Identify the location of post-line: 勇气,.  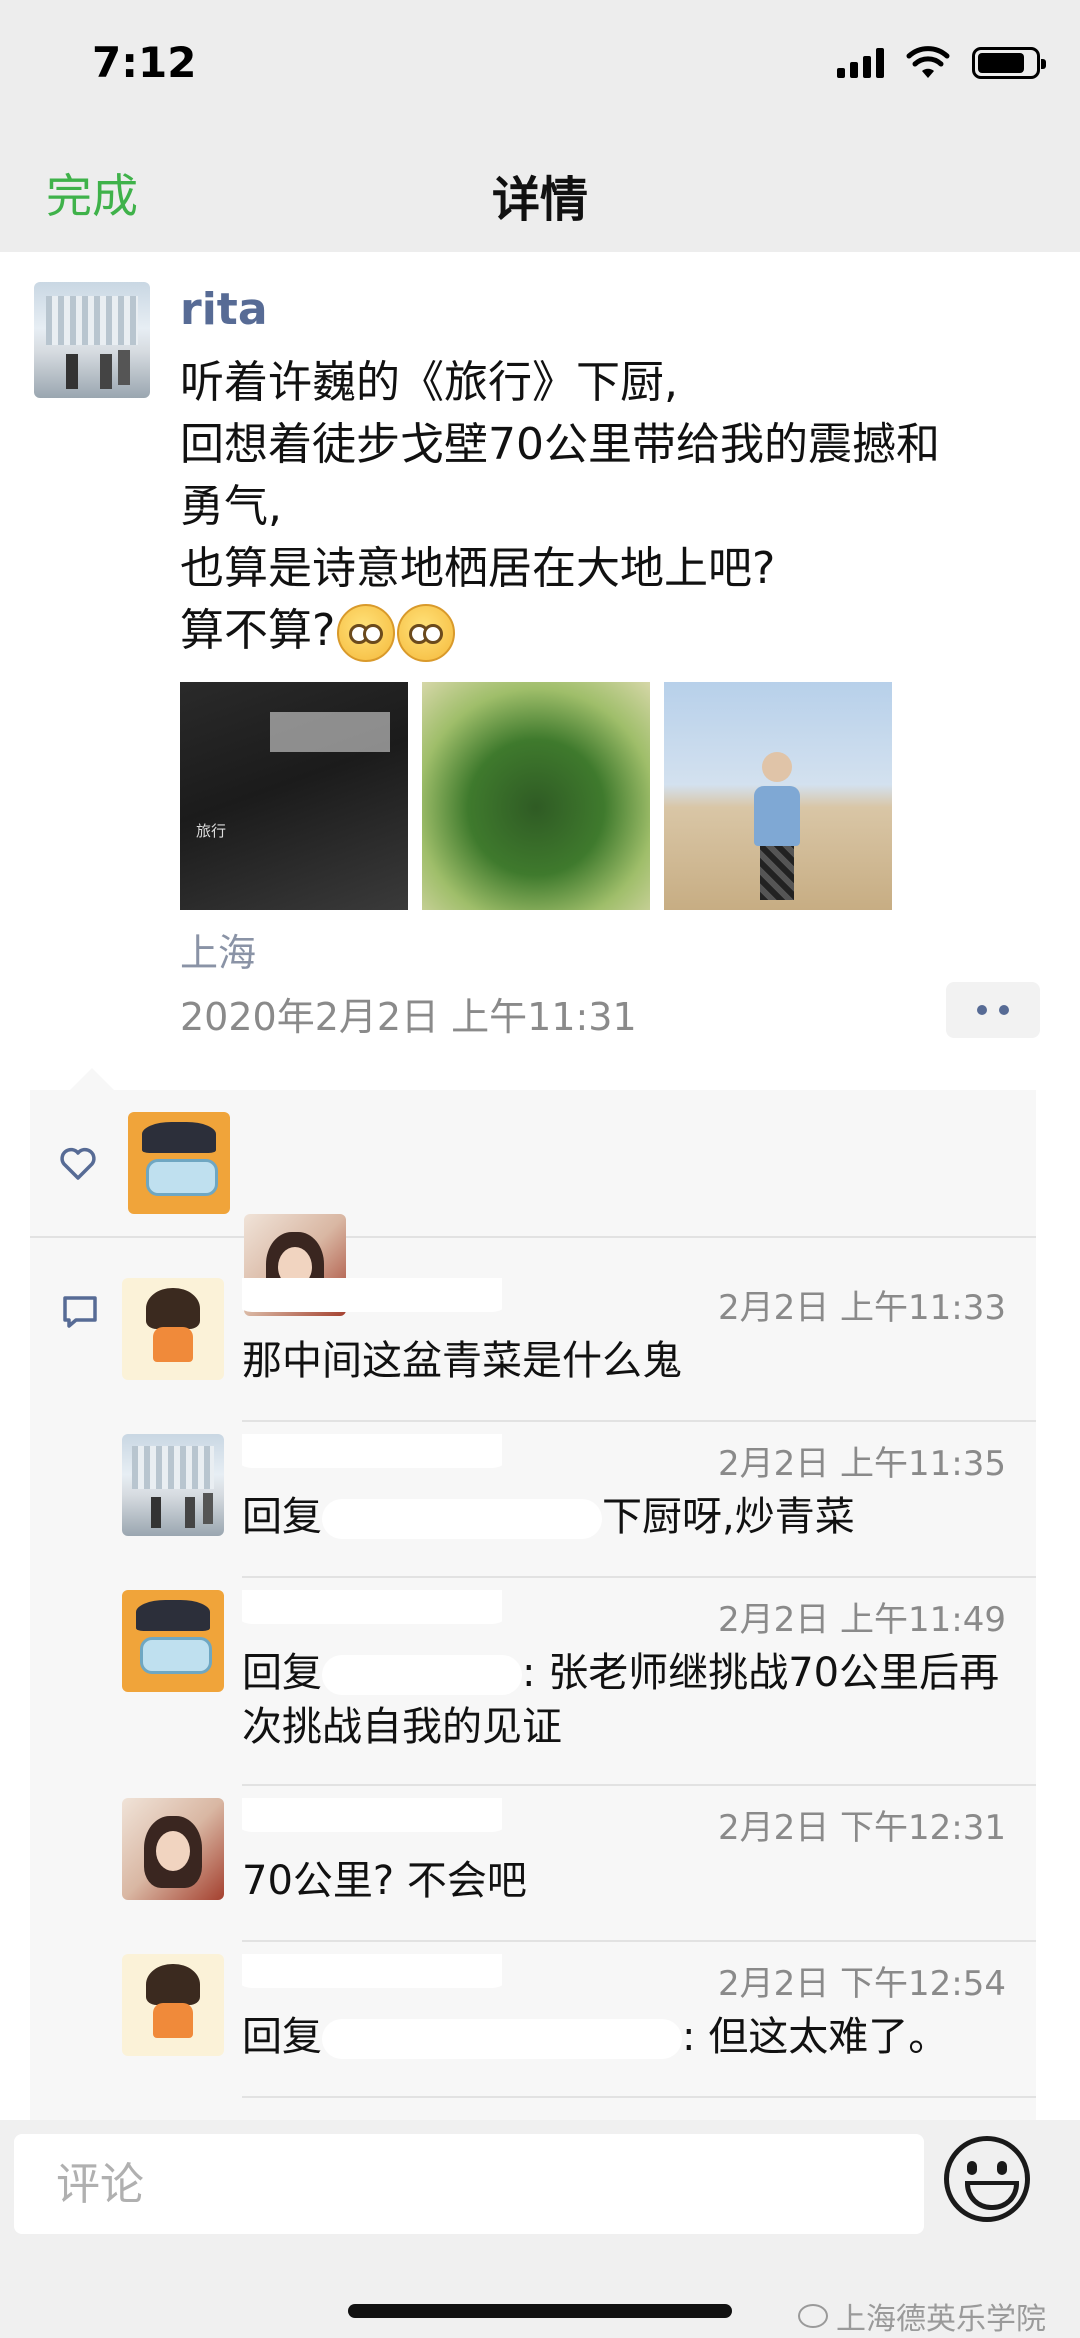
(231, 506).